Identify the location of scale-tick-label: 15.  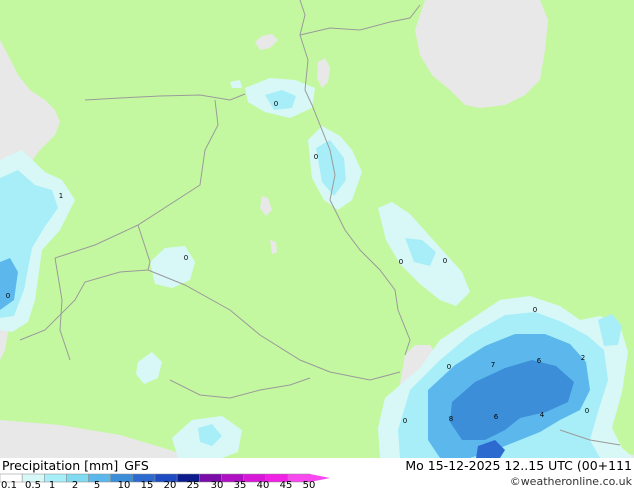
(147, 485).